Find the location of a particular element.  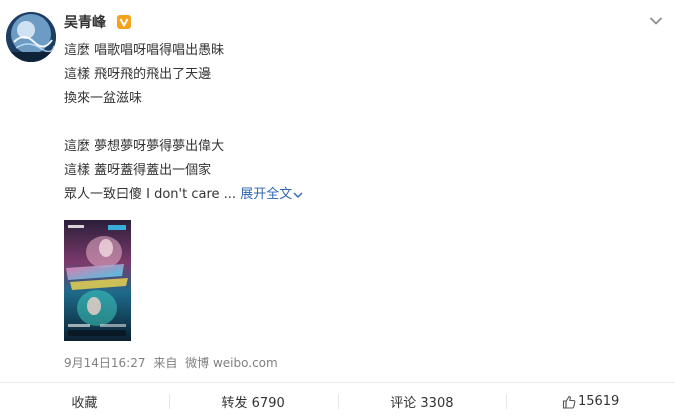

avatar-image is located at coordinates (31, 37).